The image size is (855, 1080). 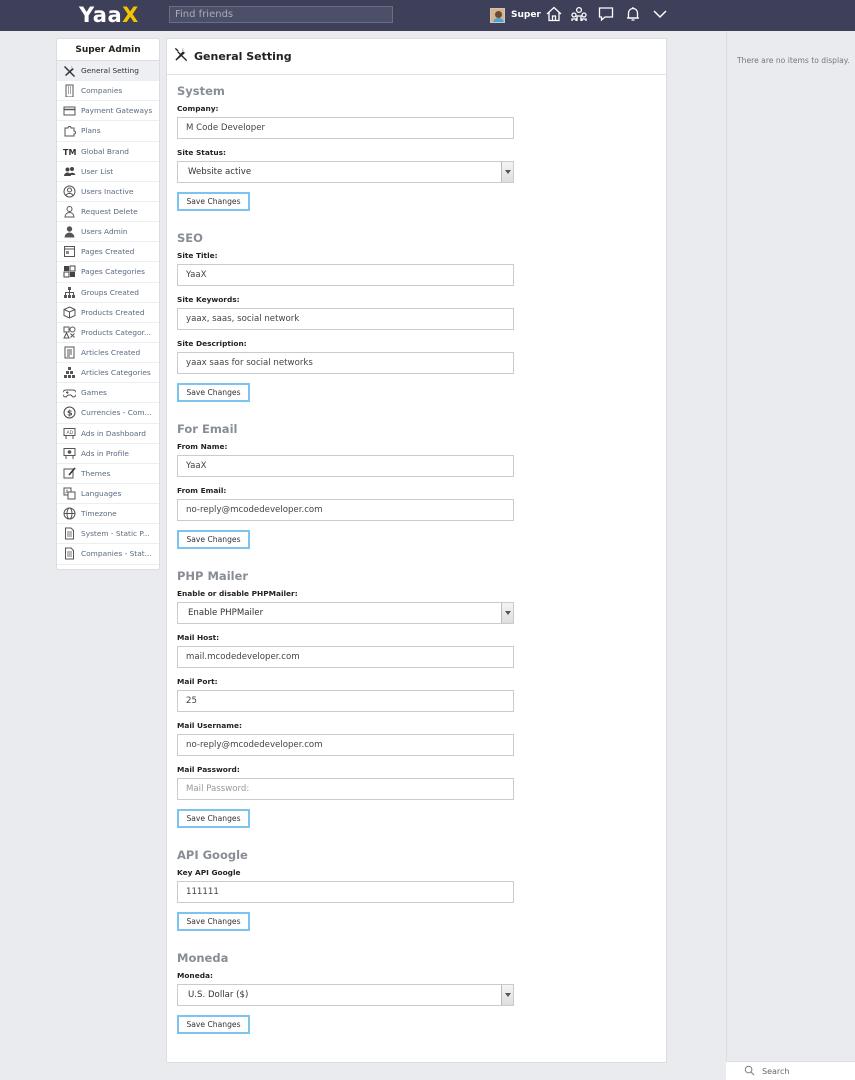 What do you see at coordinates (113, 312) in the screenshot?
I see `sidebar-item-label: Products Created` at bounding box center [113, 312].